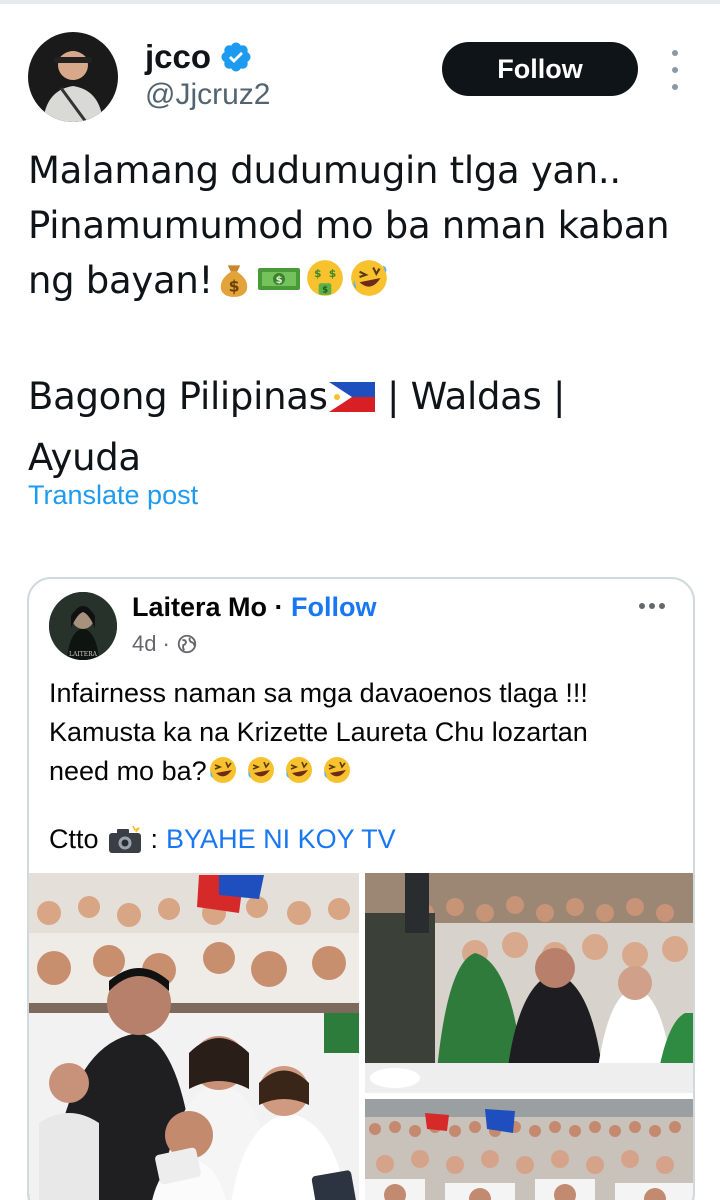  What do you see at coordinates (529, 983) in the screenshot?
I see `crowd-photo-top-right` at bounding box center [529, 983].